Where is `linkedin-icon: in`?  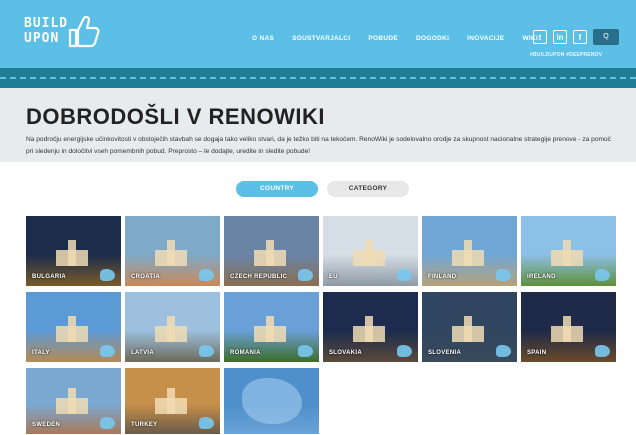 linkedin-icon: in is located at coordinates (560, 37).